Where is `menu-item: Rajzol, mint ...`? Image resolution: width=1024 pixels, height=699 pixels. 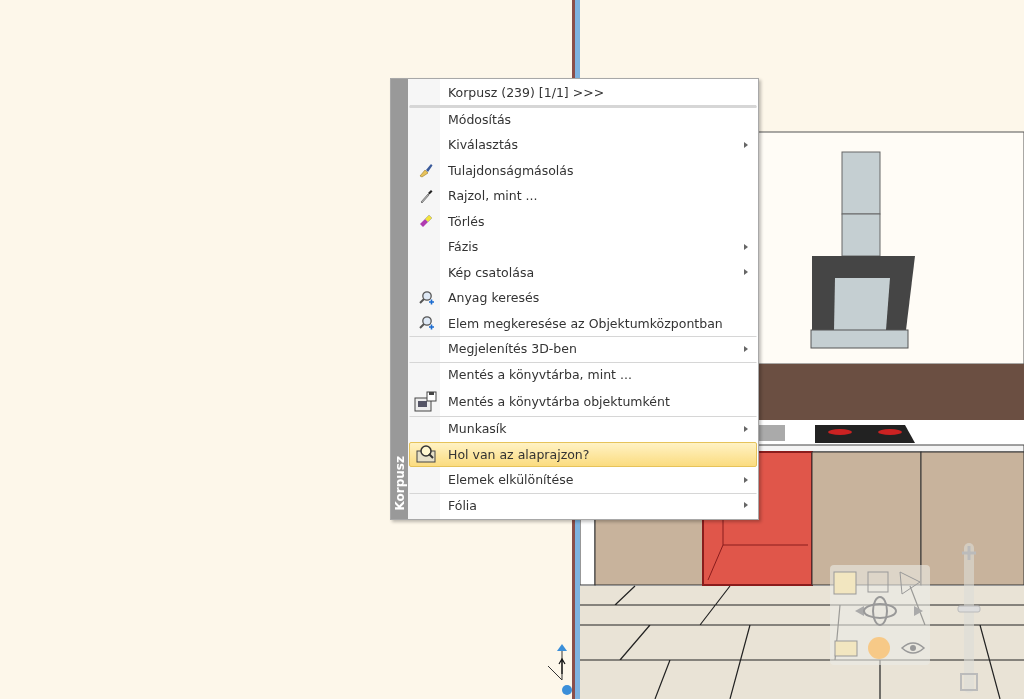 menu-item: Rajzol, mint ... is located at coordinates (583, 196).